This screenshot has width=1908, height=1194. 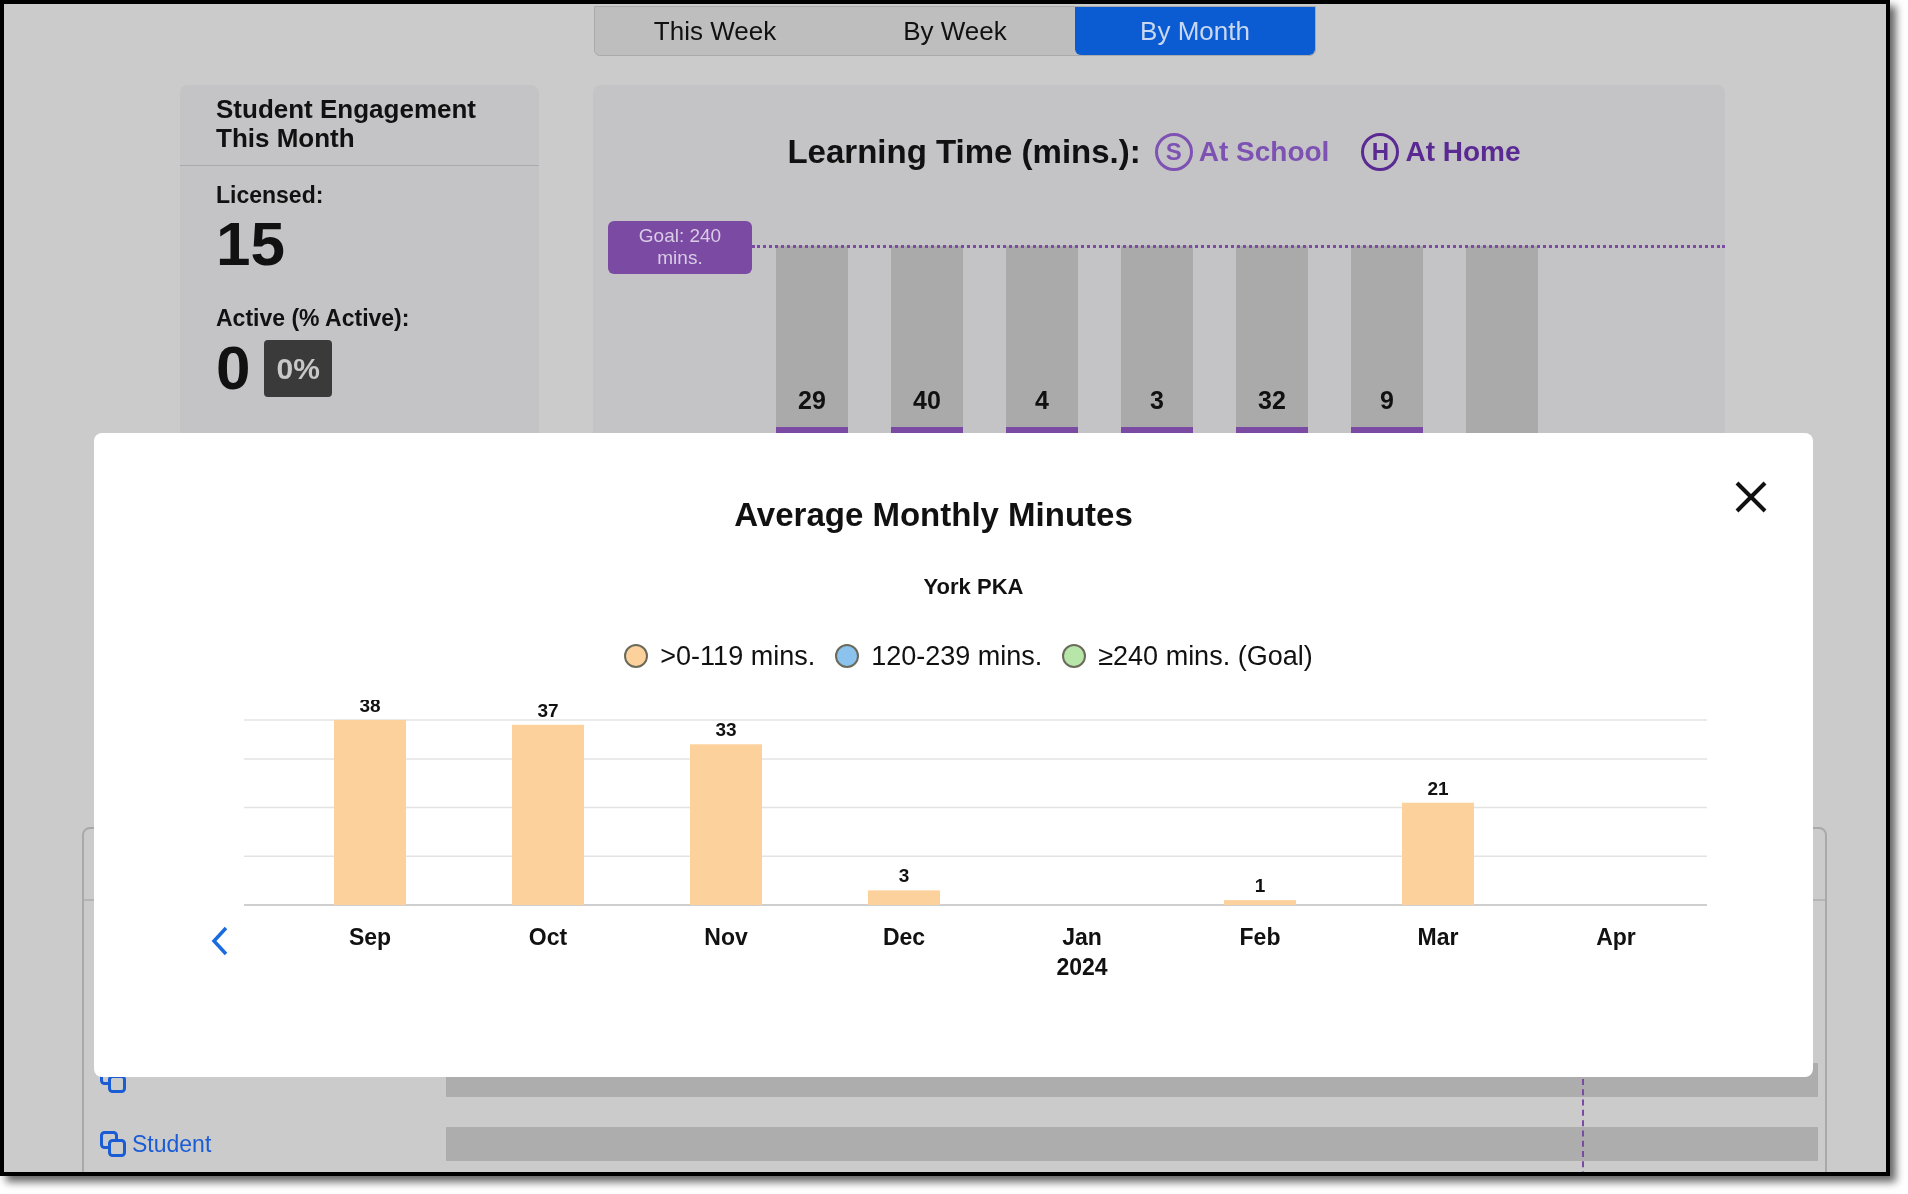 What do you see at coordinates (726, 730) in the screenshot?
I see `data-label: 33` at bounding box center [726, 730].